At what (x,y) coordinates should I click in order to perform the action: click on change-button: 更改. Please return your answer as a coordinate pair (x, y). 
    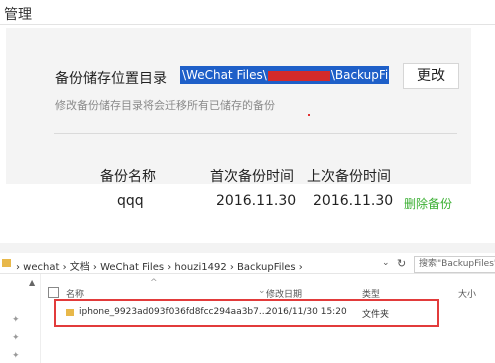
    Looking at the image, I should click on (431, 76).